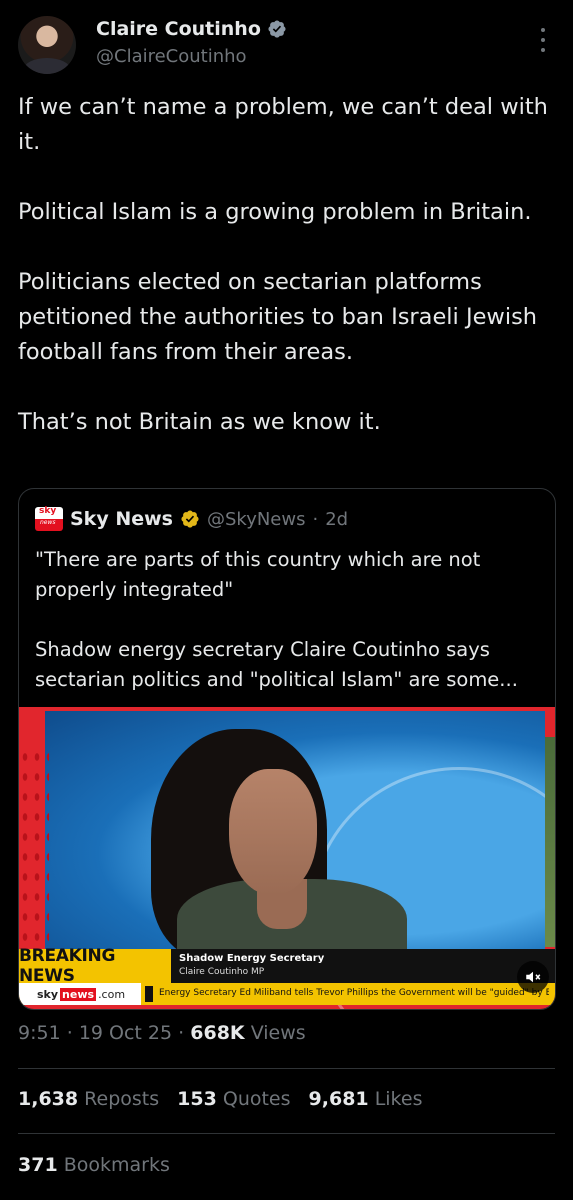 The height and width of the screenshot is (1200, 573). What do you see at coordinates (336, 519) in the screenshot?
I see `quoted-tweet-age: 2d` at bounding box center [336, 519].